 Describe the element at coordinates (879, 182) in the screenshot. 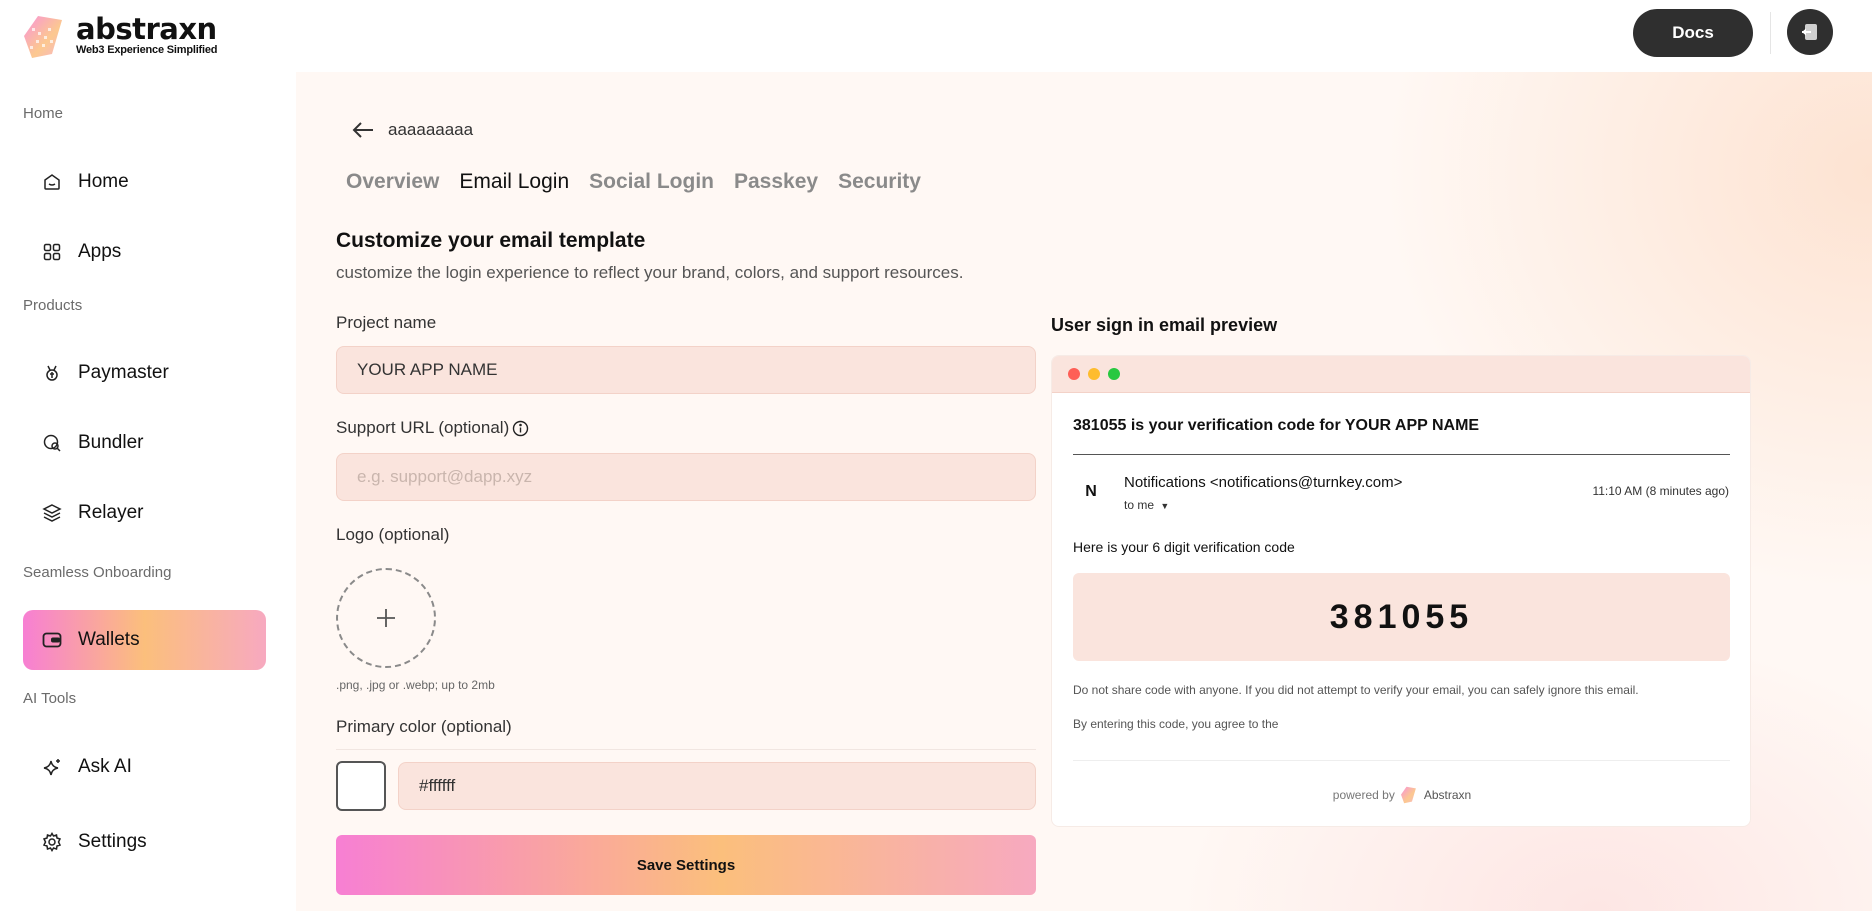

I see `tab-security: Security` at that location.